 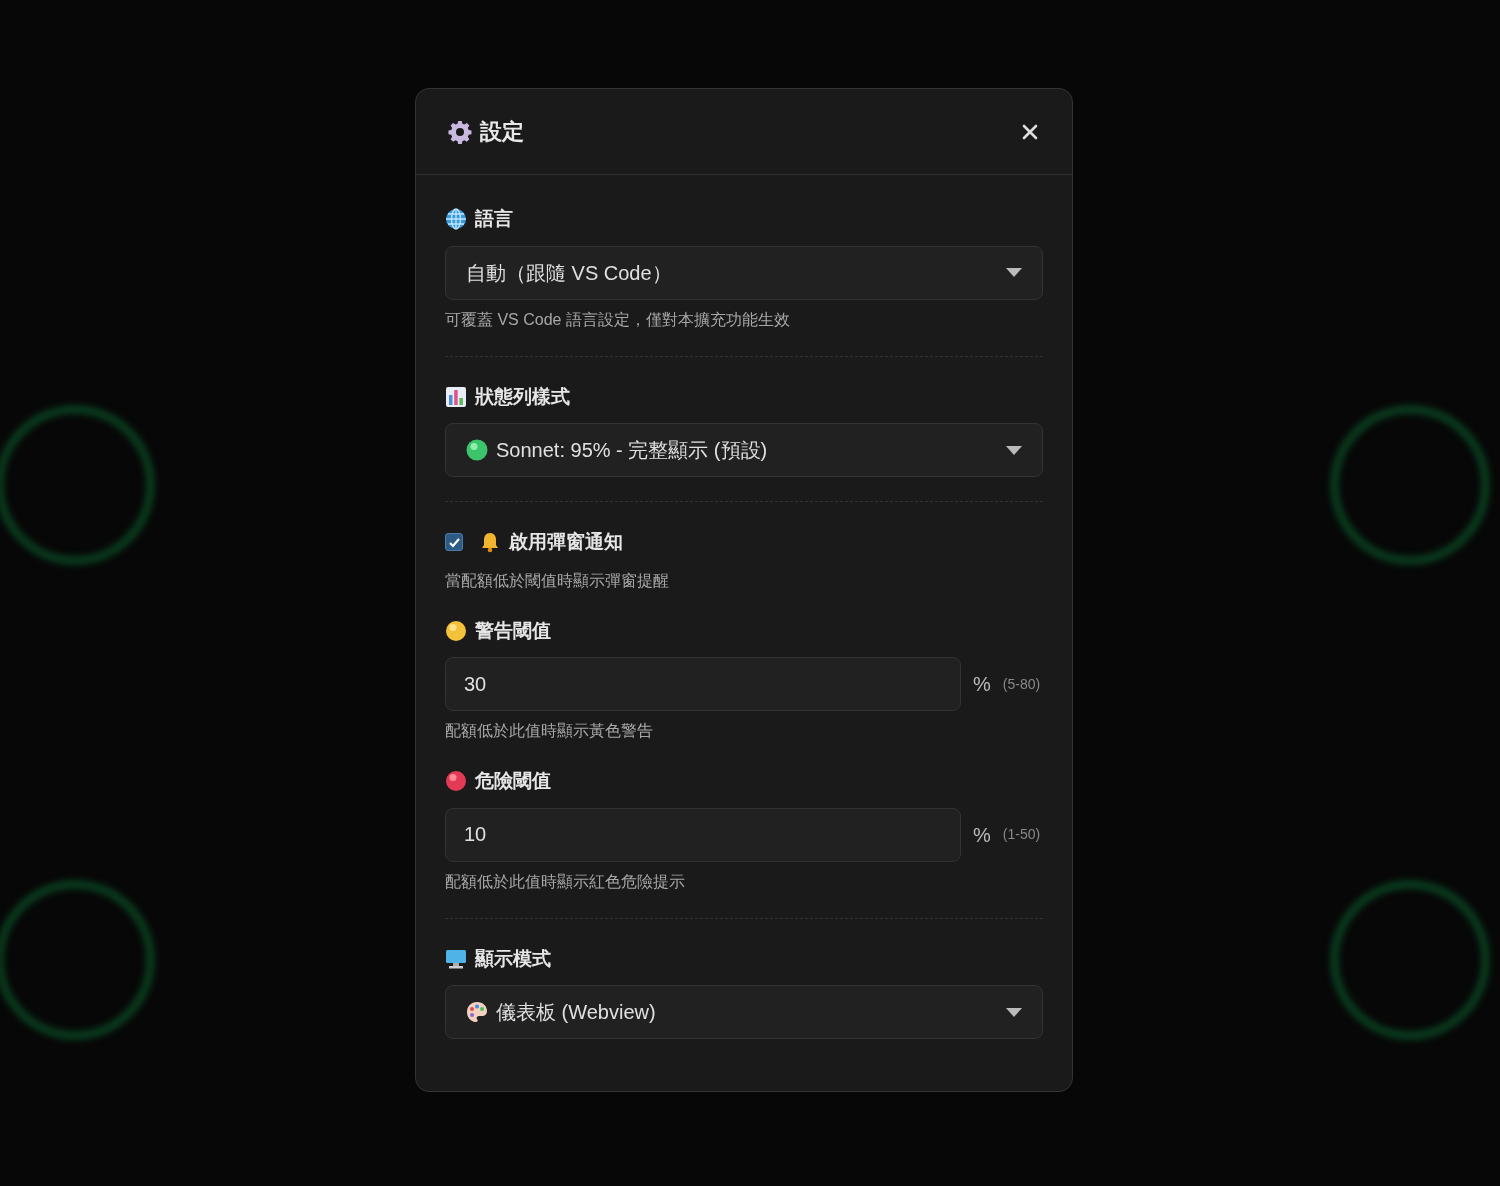 What do you see at coordinates (744, 1012) in the screenshot?
I see `dropdown-select: 儀表板 (Webview)` at bounding box center [744, 1012].